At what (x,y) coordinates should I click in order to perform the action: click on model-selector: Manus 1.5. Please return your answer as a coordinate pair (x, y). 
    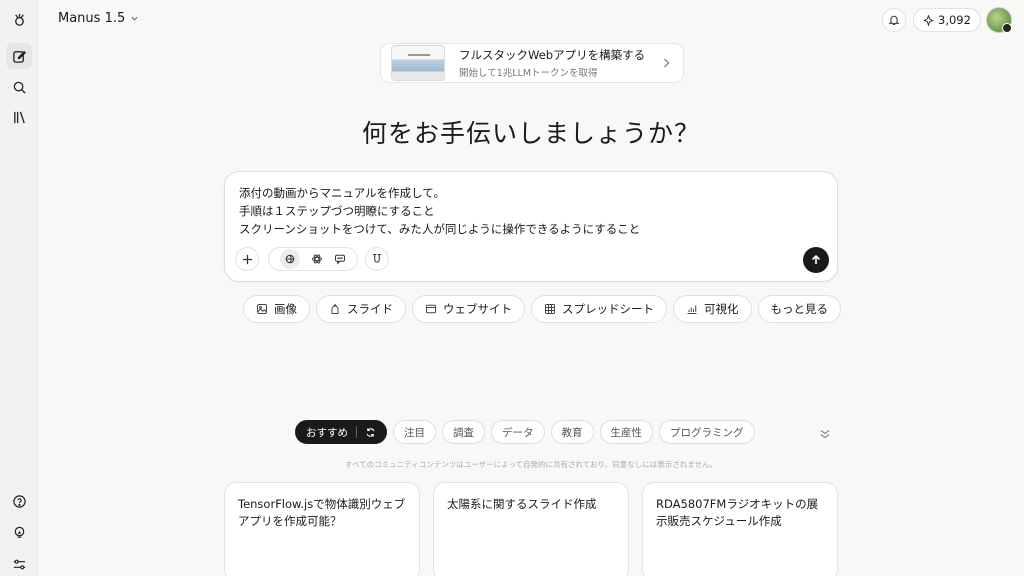
    Looking at the image, I should click on (98, 18).